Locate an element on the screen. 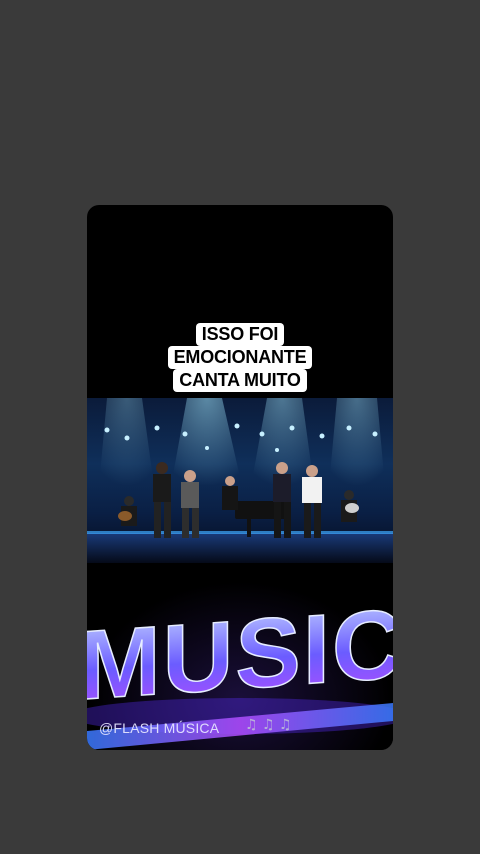  caption-line-3: CANTA MUITO is located at coordinates (240, 380).